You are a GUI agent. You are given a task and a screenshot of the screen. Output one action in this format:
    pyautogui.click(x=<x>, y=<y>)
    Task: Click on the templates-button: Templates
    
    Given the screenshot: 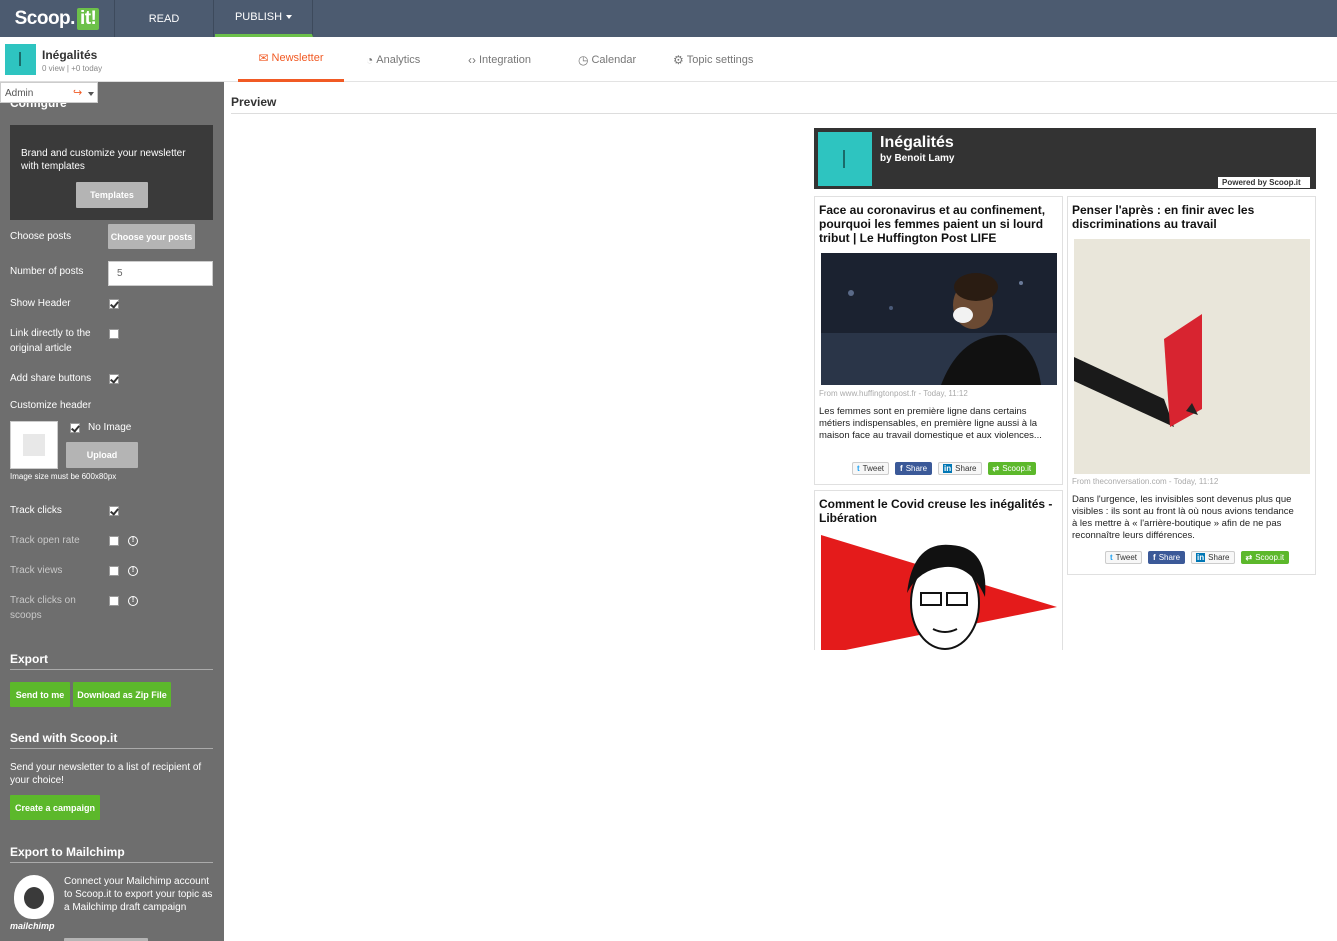 What is the action you would take?
    pyautogui.click(x=112, y=195)
    